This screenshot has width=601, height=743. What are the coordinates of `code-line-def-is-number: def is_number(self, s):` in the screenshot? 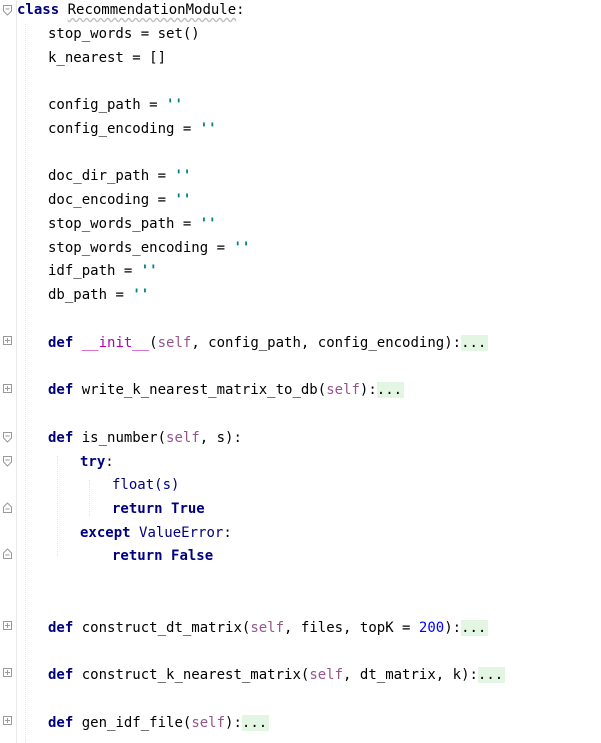 It's located at (145, 438).